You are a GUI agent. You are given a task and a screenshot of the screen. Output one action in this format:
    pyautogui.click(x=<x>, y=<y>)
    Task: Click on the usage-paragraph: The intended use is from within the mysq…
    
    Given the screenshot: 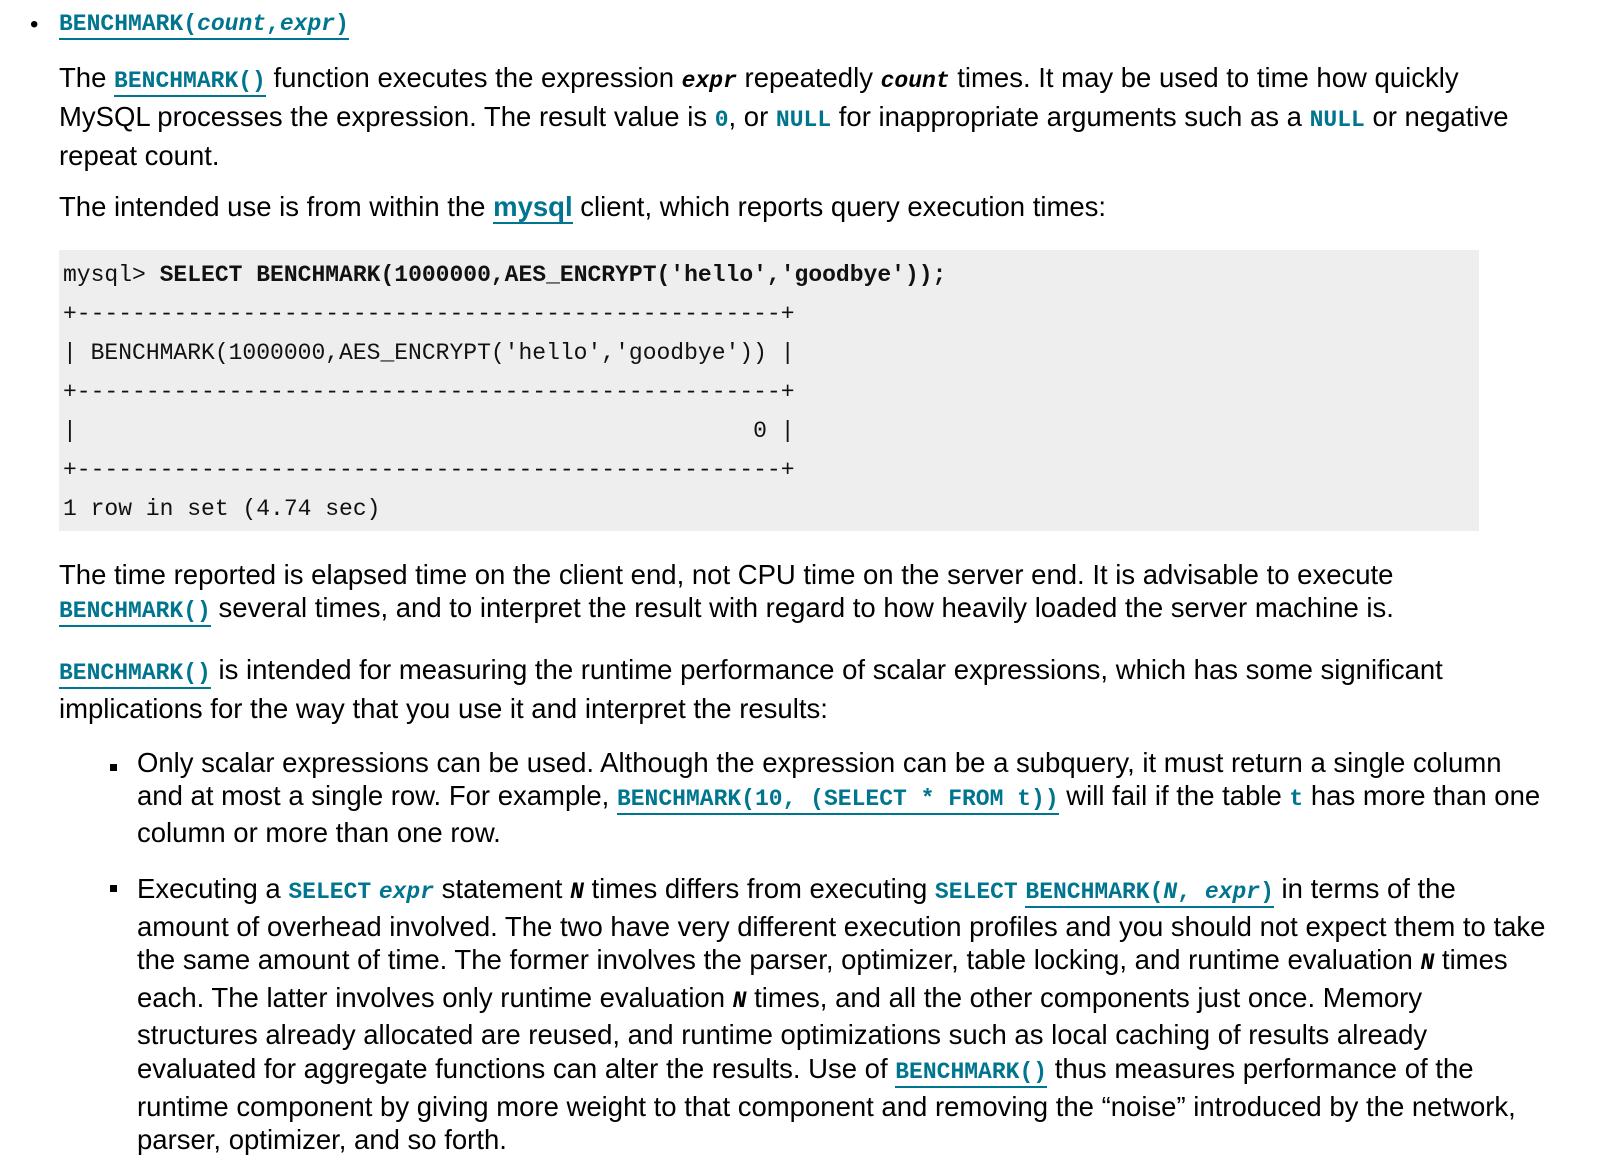 What is the action you would take?
    pyautogui.click(x=583, y=207)
    